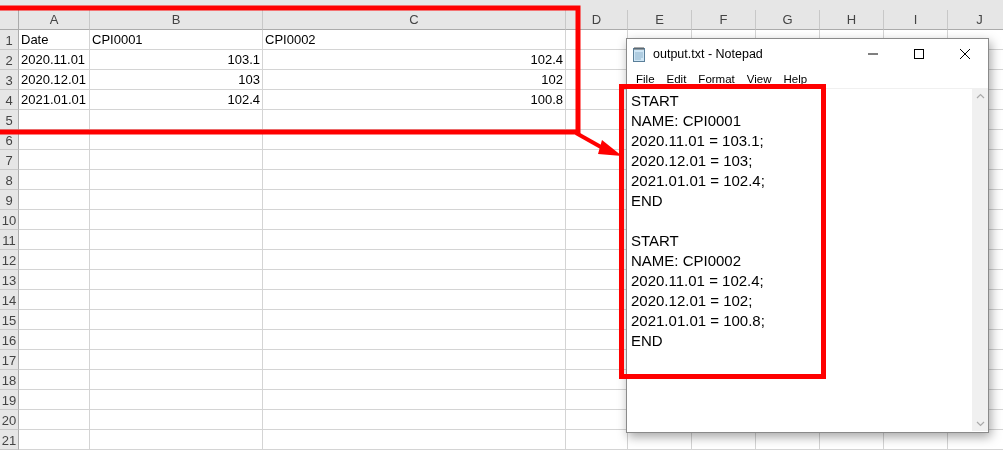  I want to click on menu-item: Format, so click(716, 78).